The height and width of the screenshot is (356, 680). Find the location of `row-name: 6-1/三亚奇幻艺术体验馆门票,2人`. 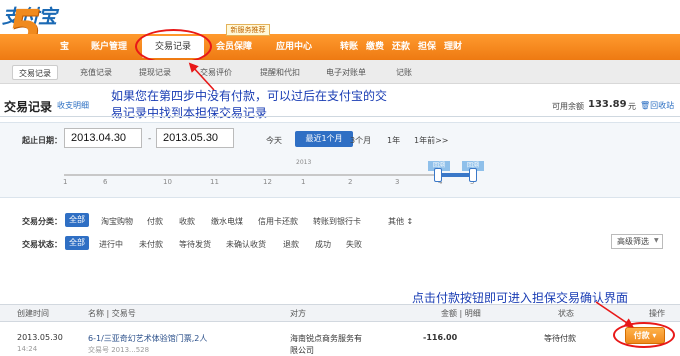

row-name: 6-1/三亚奇幻艺术体验馆门票,2人 is located at coordinates (147, 338).